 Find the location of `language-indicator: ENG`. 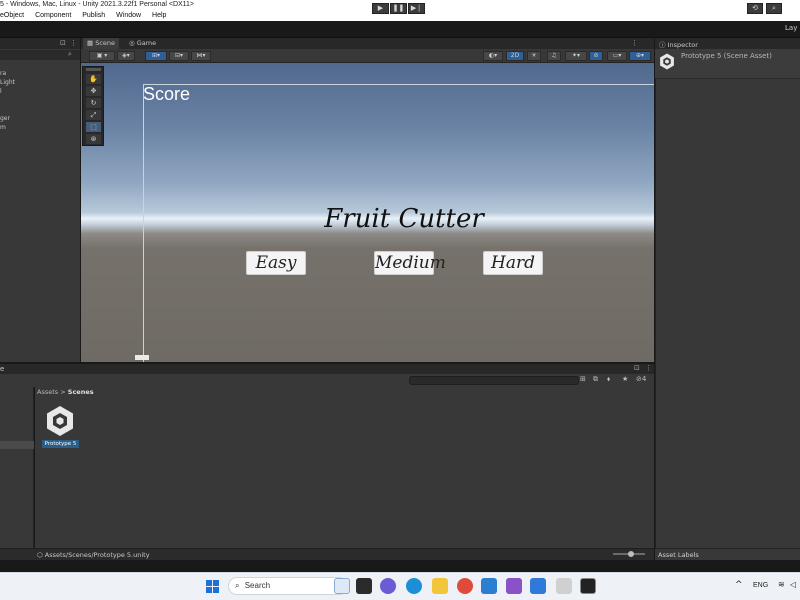

language-indicator: ENG is located at coordinates (760, 585).